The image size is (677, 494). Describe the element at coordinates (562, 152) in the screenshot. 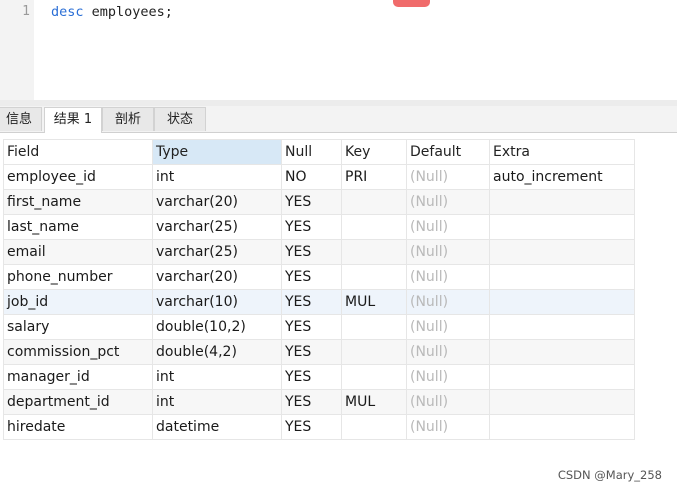

I see `column-header-extra: Extra` at that location.